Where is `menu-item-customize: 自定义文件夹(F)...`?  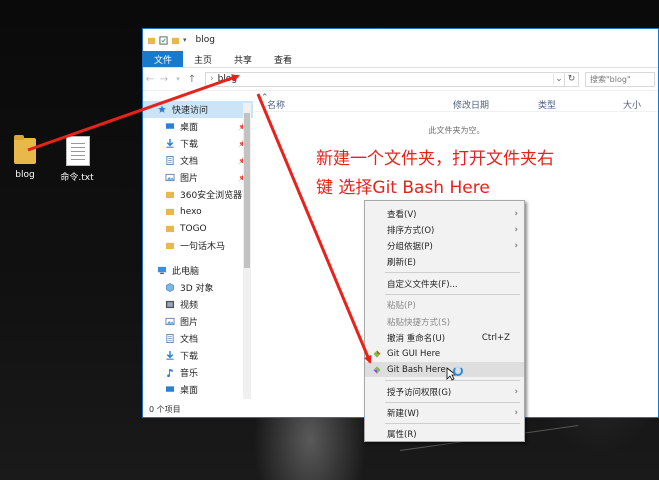 menu-item-customize: 自定义文件夹(F)... is located at coordinates (444, 283).